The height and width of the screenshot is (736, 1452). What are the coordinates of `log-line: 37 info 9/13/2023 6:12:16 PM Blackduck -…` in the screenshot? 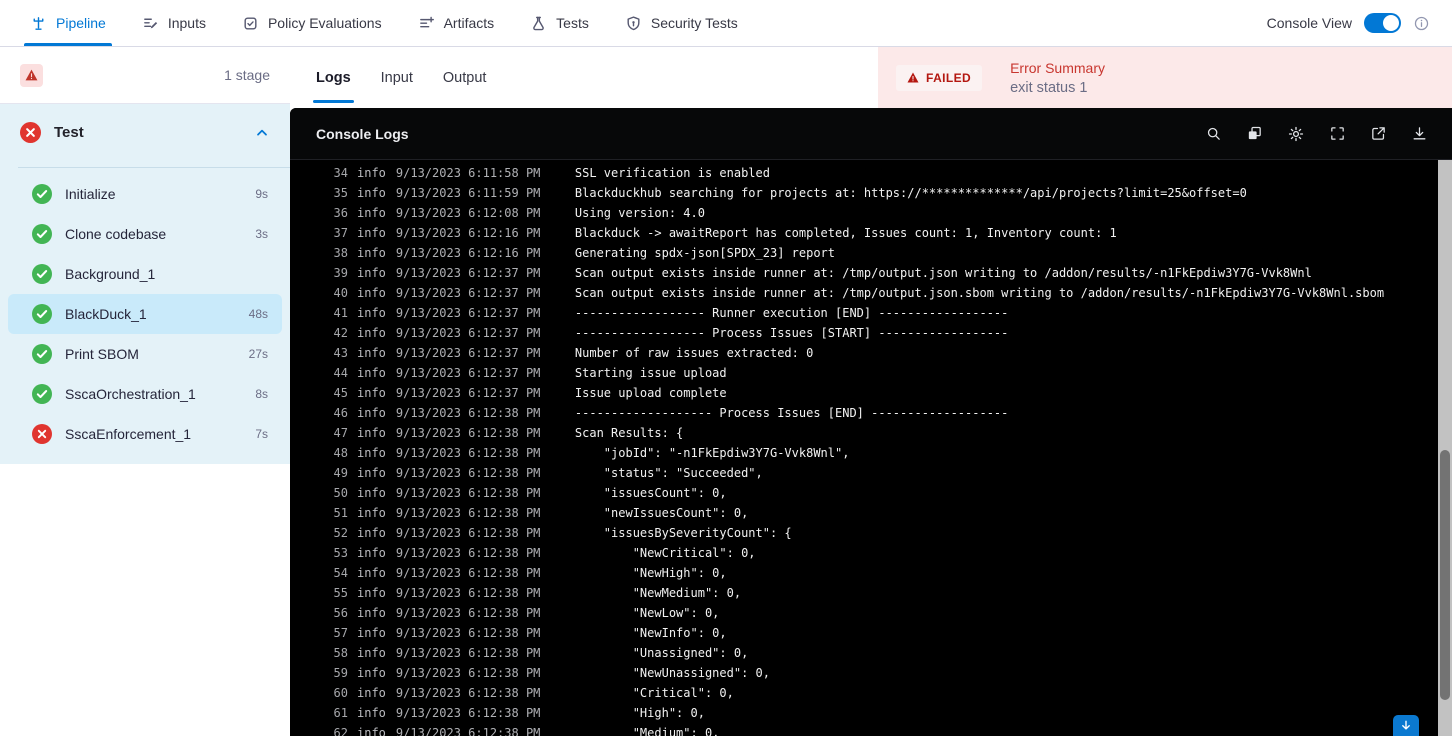 It's located at (871, 233).